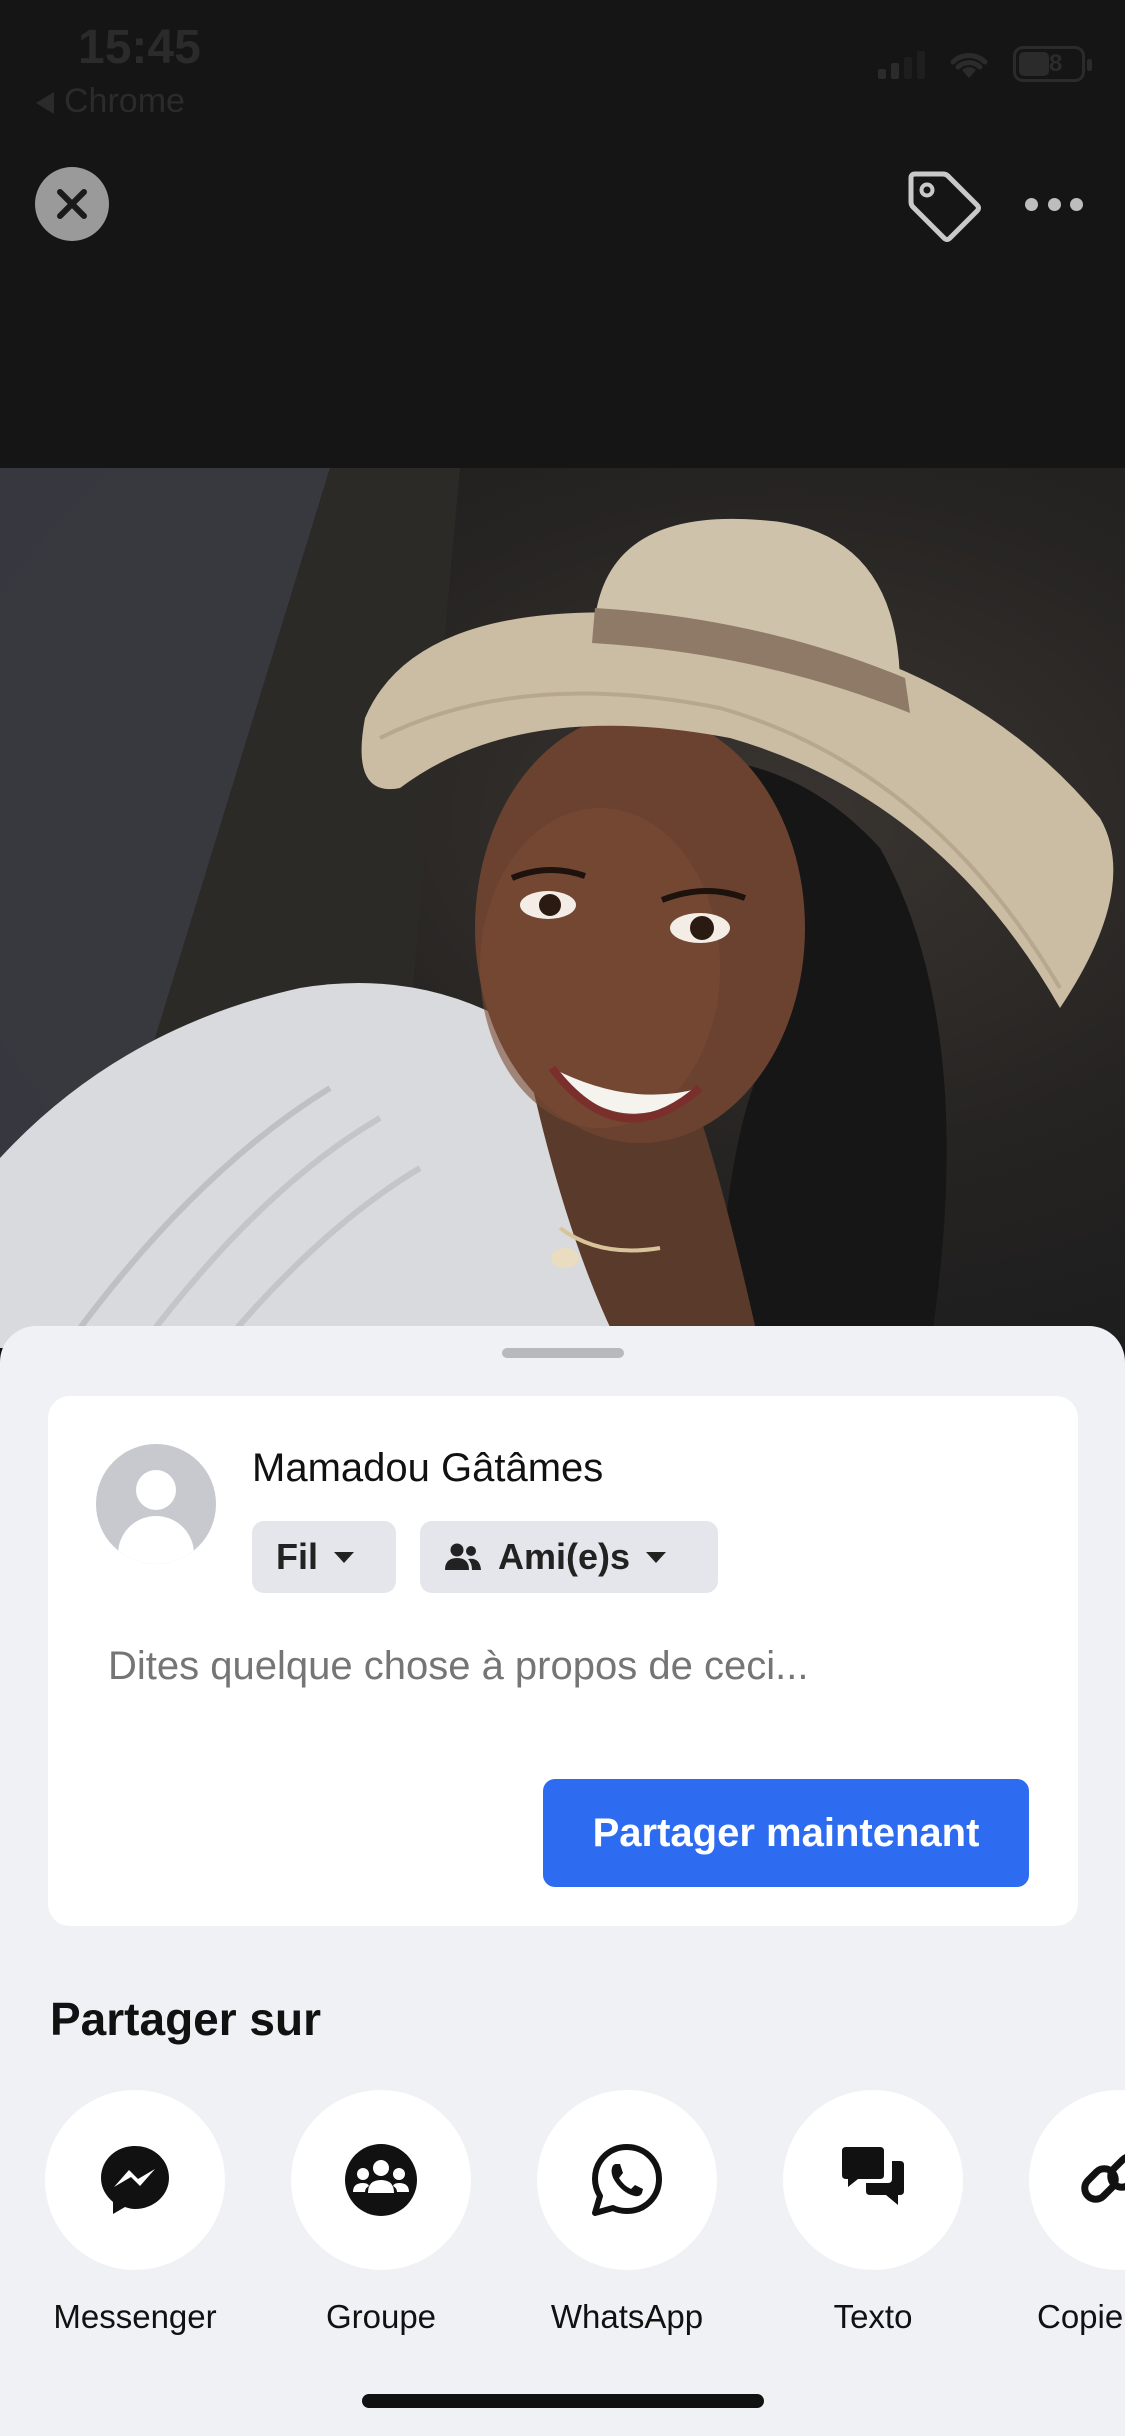  What do you see at coordinates (944, 206) in the screenshot?
I see `tag-icon` at bounding box center [944, 206].